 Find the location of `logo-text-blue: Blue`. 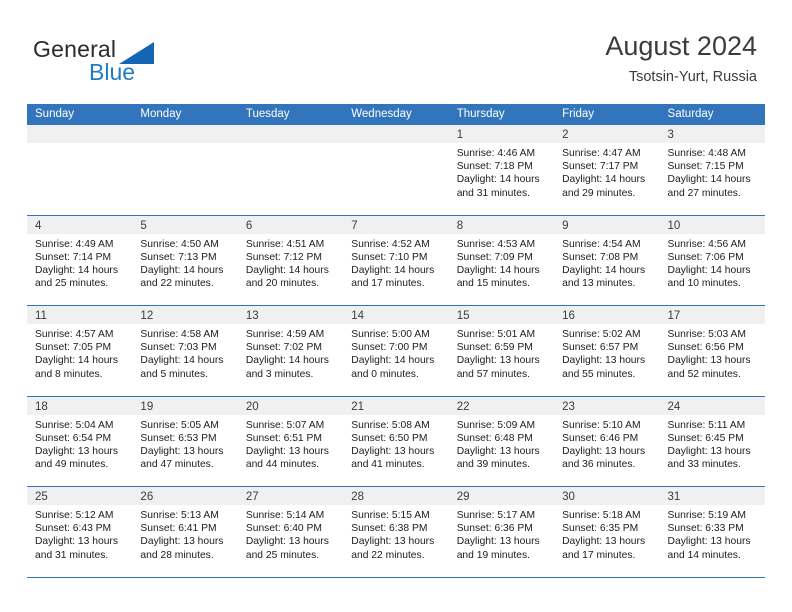

logo-text-blue: Blue is located at coordinates (112, 72).